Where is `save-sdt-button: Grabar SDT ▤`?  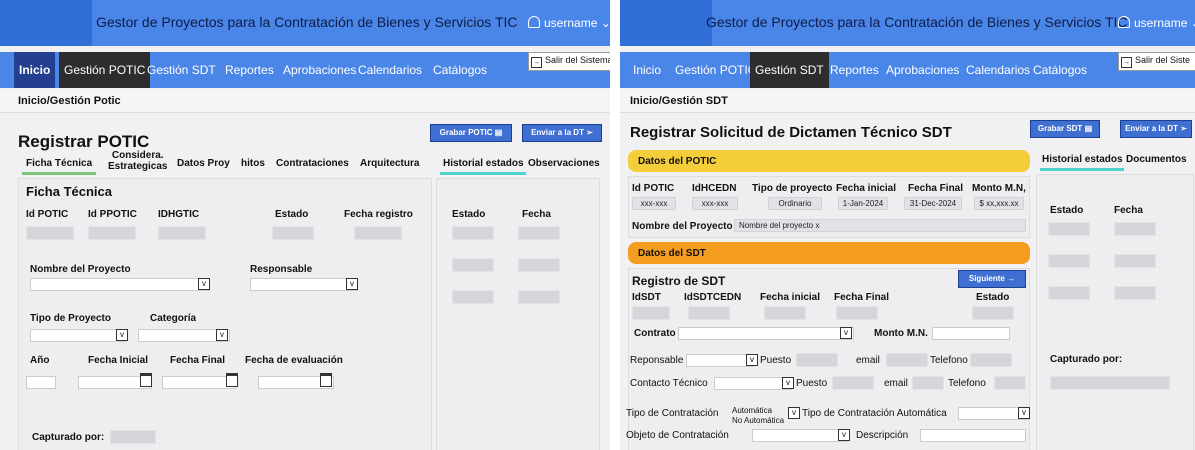 save-sdt-button: Grabar SDT ▤ is located at coordinates (1065, 129).